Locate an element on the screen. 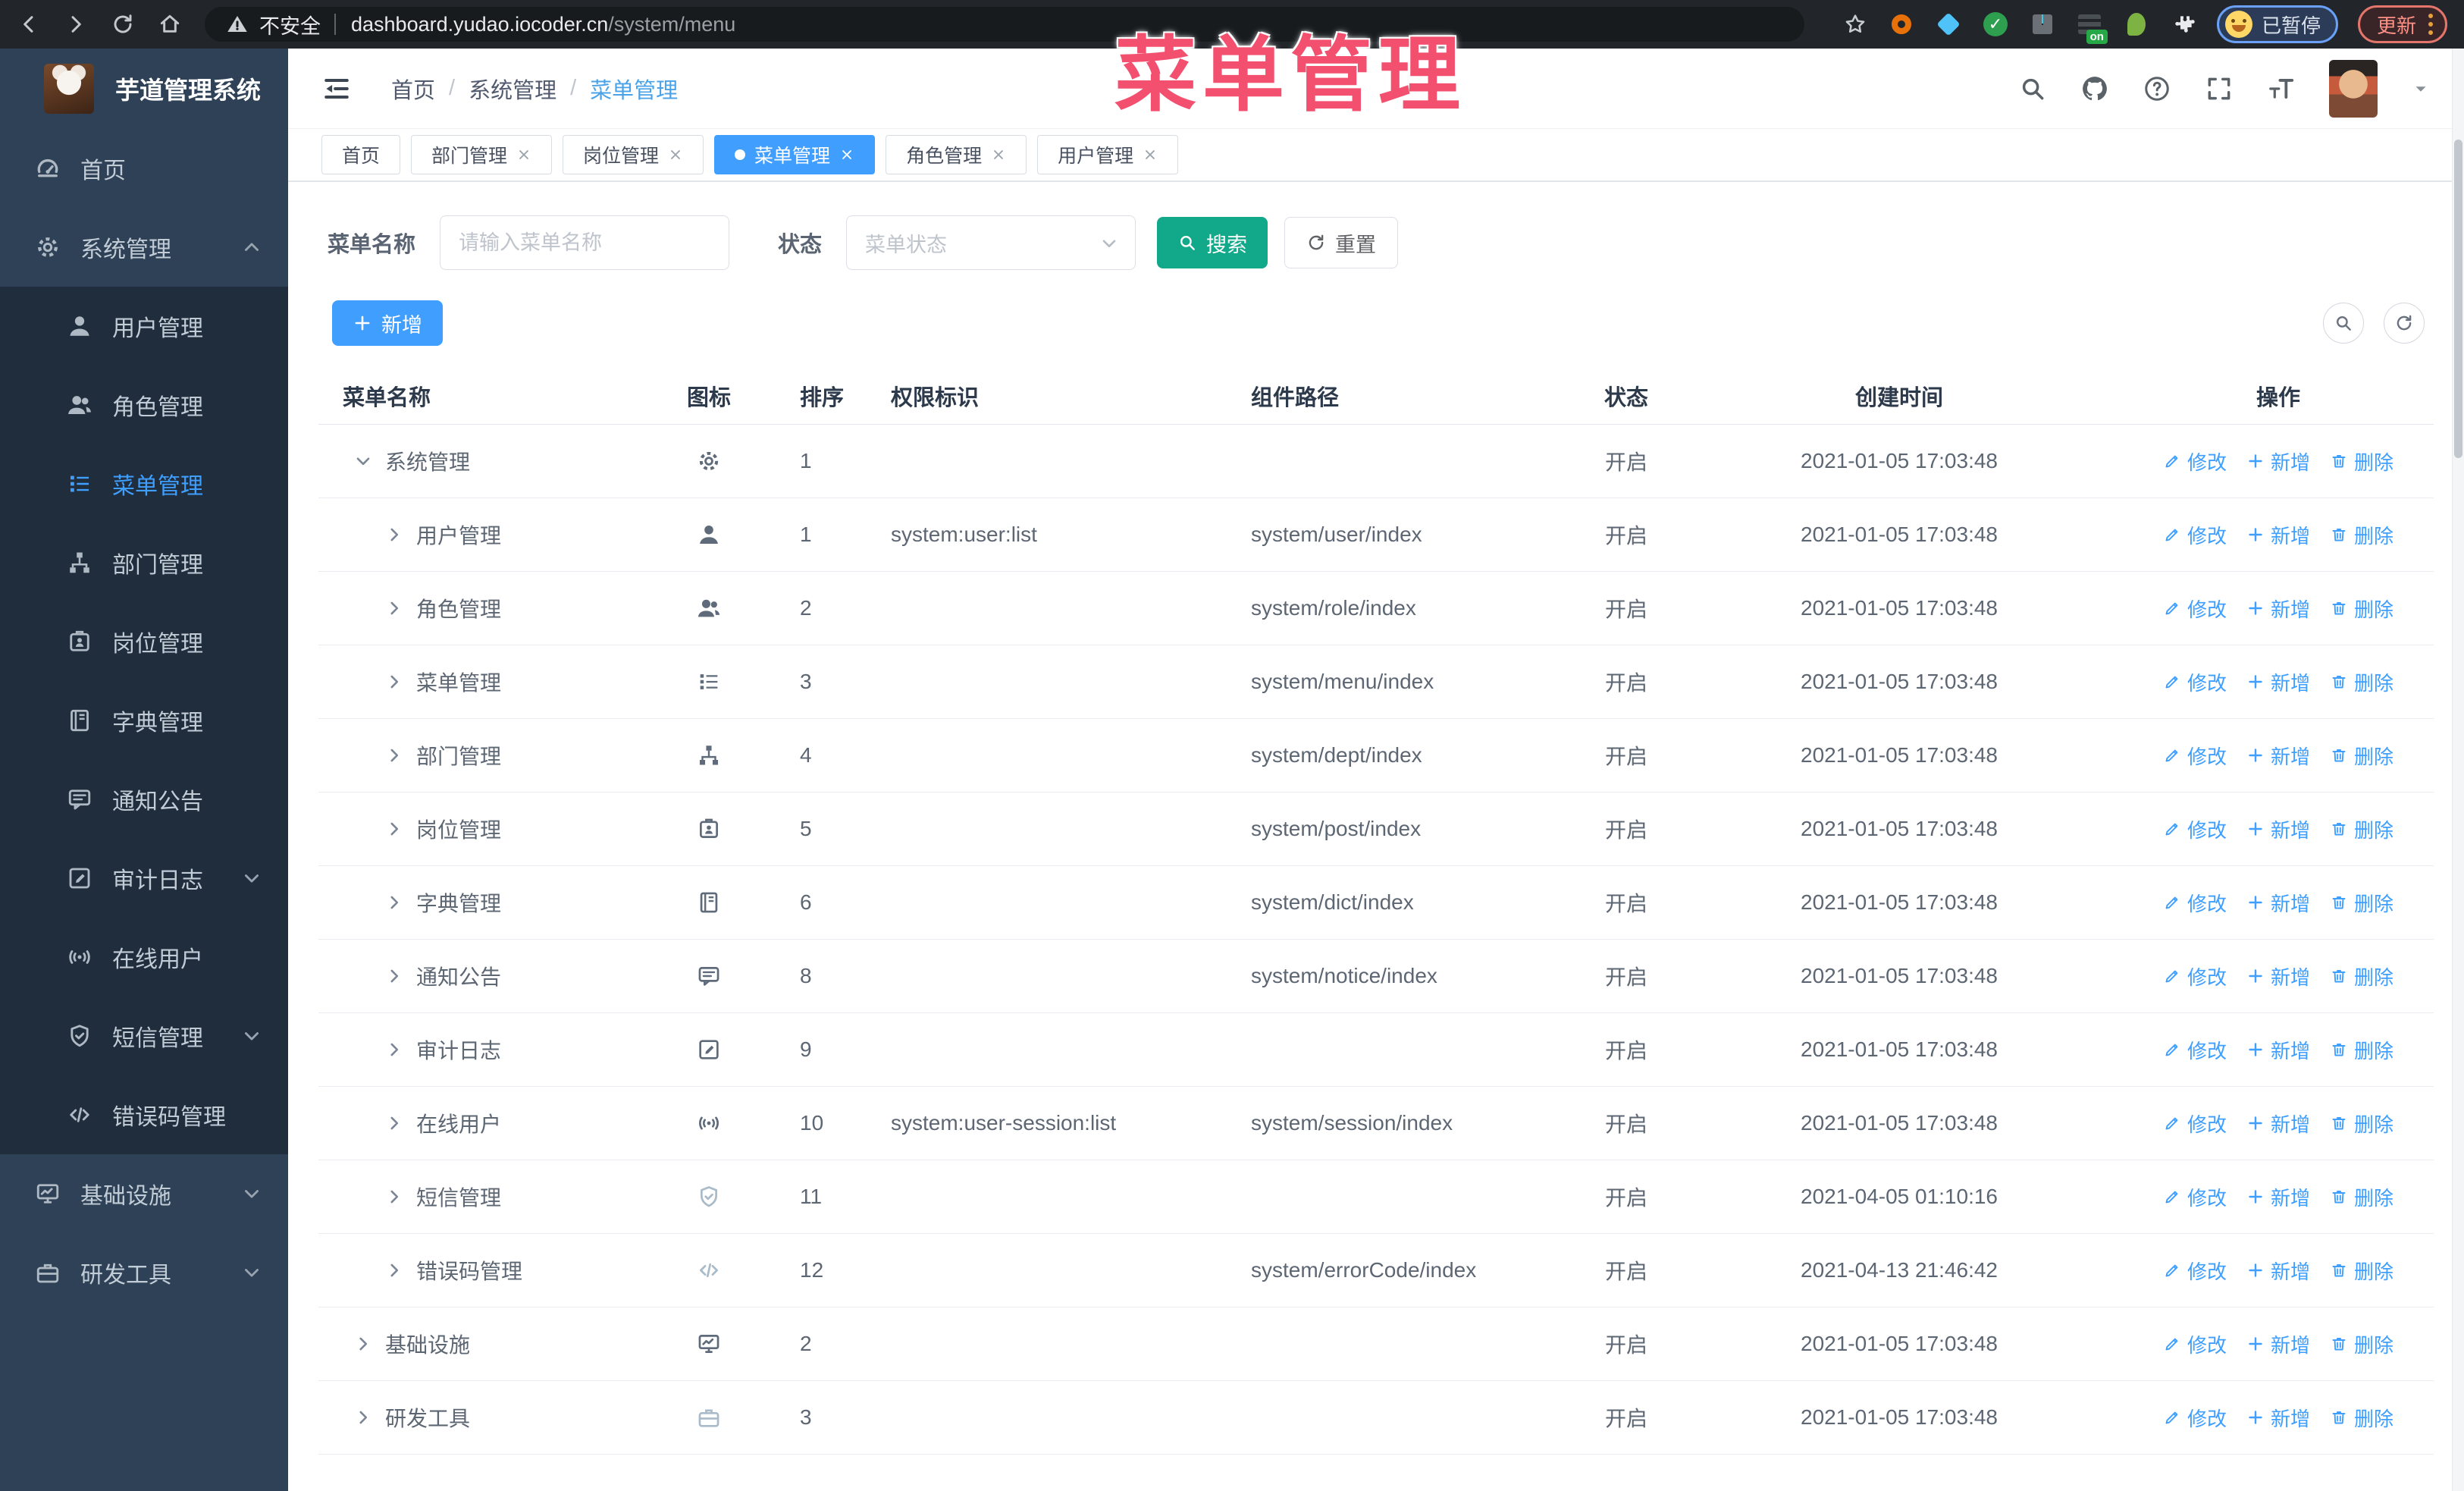  sidebar-item-shield: 短信管理 is located at coordinates (144, 1036).